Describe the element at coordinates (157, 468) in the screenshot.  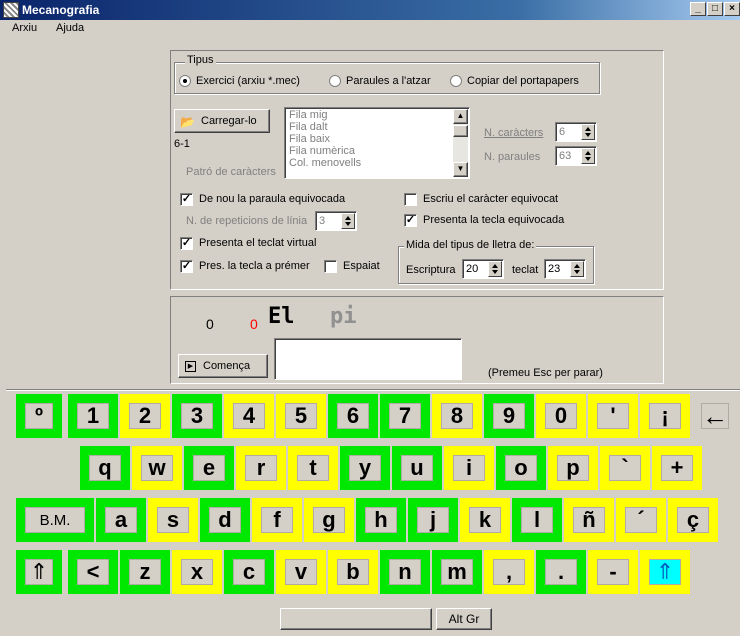
I see `key-w: w` at that location.